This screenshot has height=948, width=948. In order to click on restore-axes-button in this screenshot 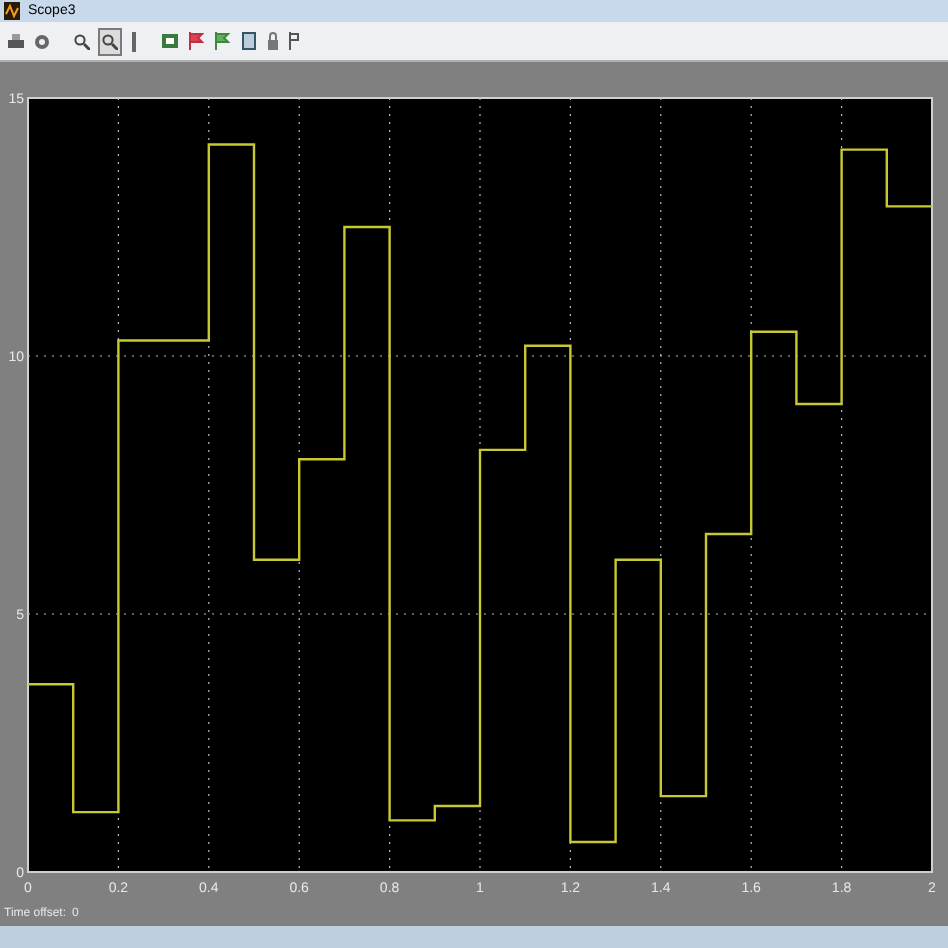, I will do `click(222, 41)`.